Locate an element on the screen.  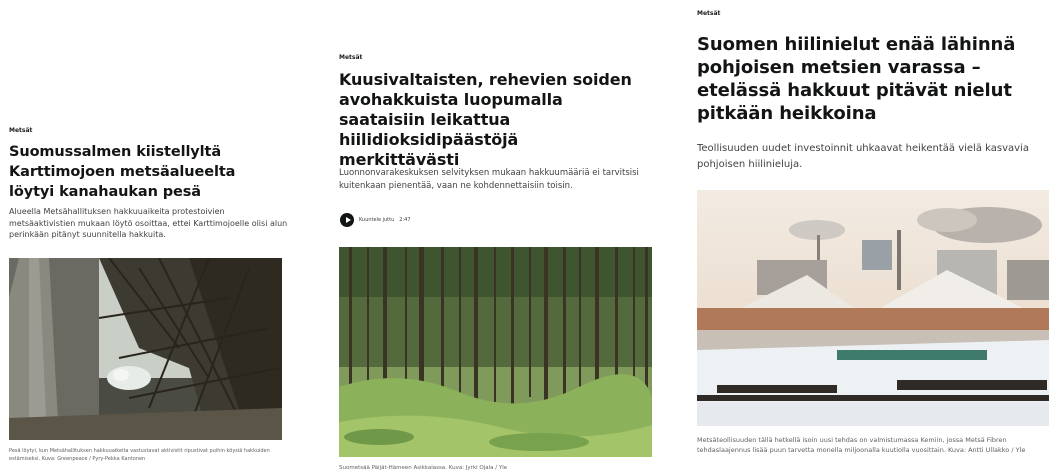
play-icon is located at coordinates (347, 220).